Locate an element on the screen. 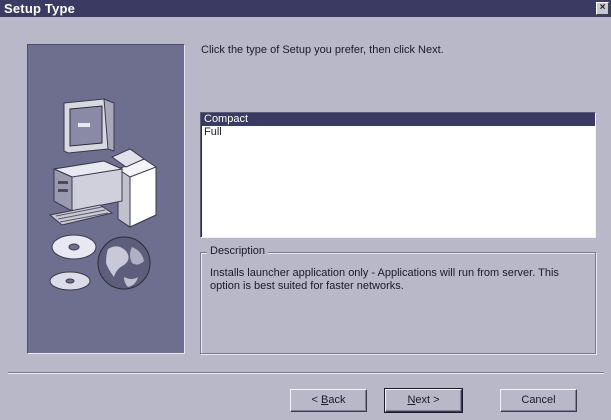 The width and height of the screenshot is (611, 420). next-button-label: ext > is located at coordinates (427, 400).